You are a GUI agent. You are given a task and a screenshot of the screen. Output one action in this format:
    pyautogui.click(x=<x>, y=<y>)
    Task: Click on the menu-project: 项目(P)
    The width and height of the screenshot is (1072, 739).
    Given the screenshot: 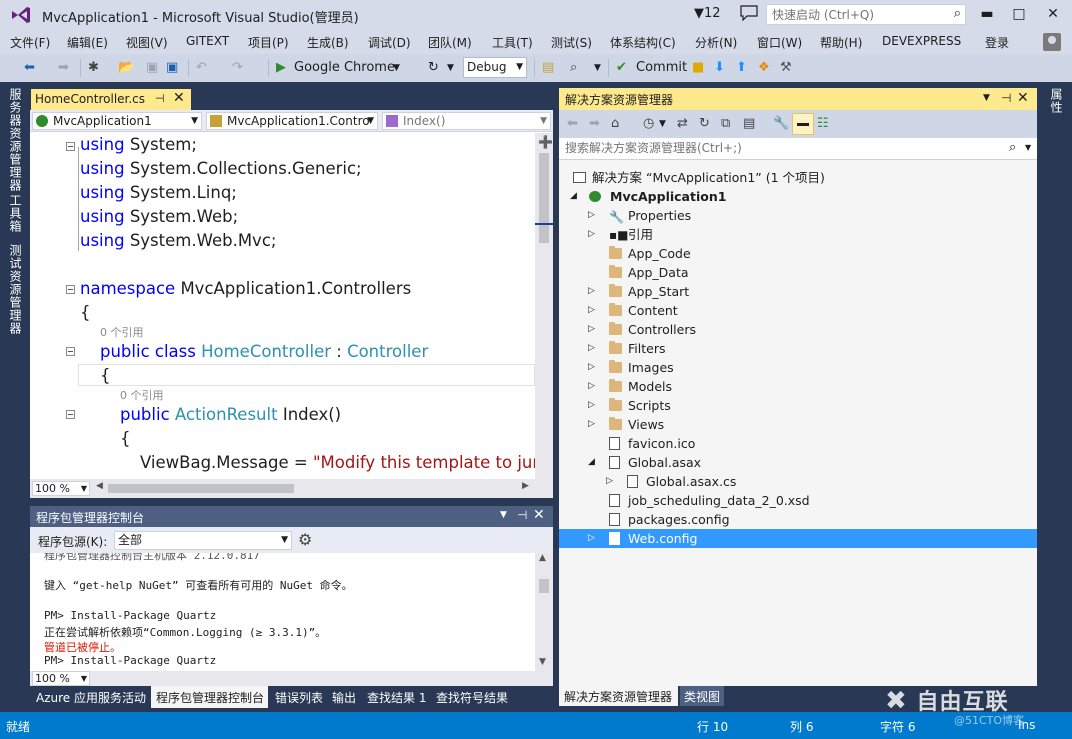 What is the action you would take?
    pyautogui.click(x=268, y=42)
    